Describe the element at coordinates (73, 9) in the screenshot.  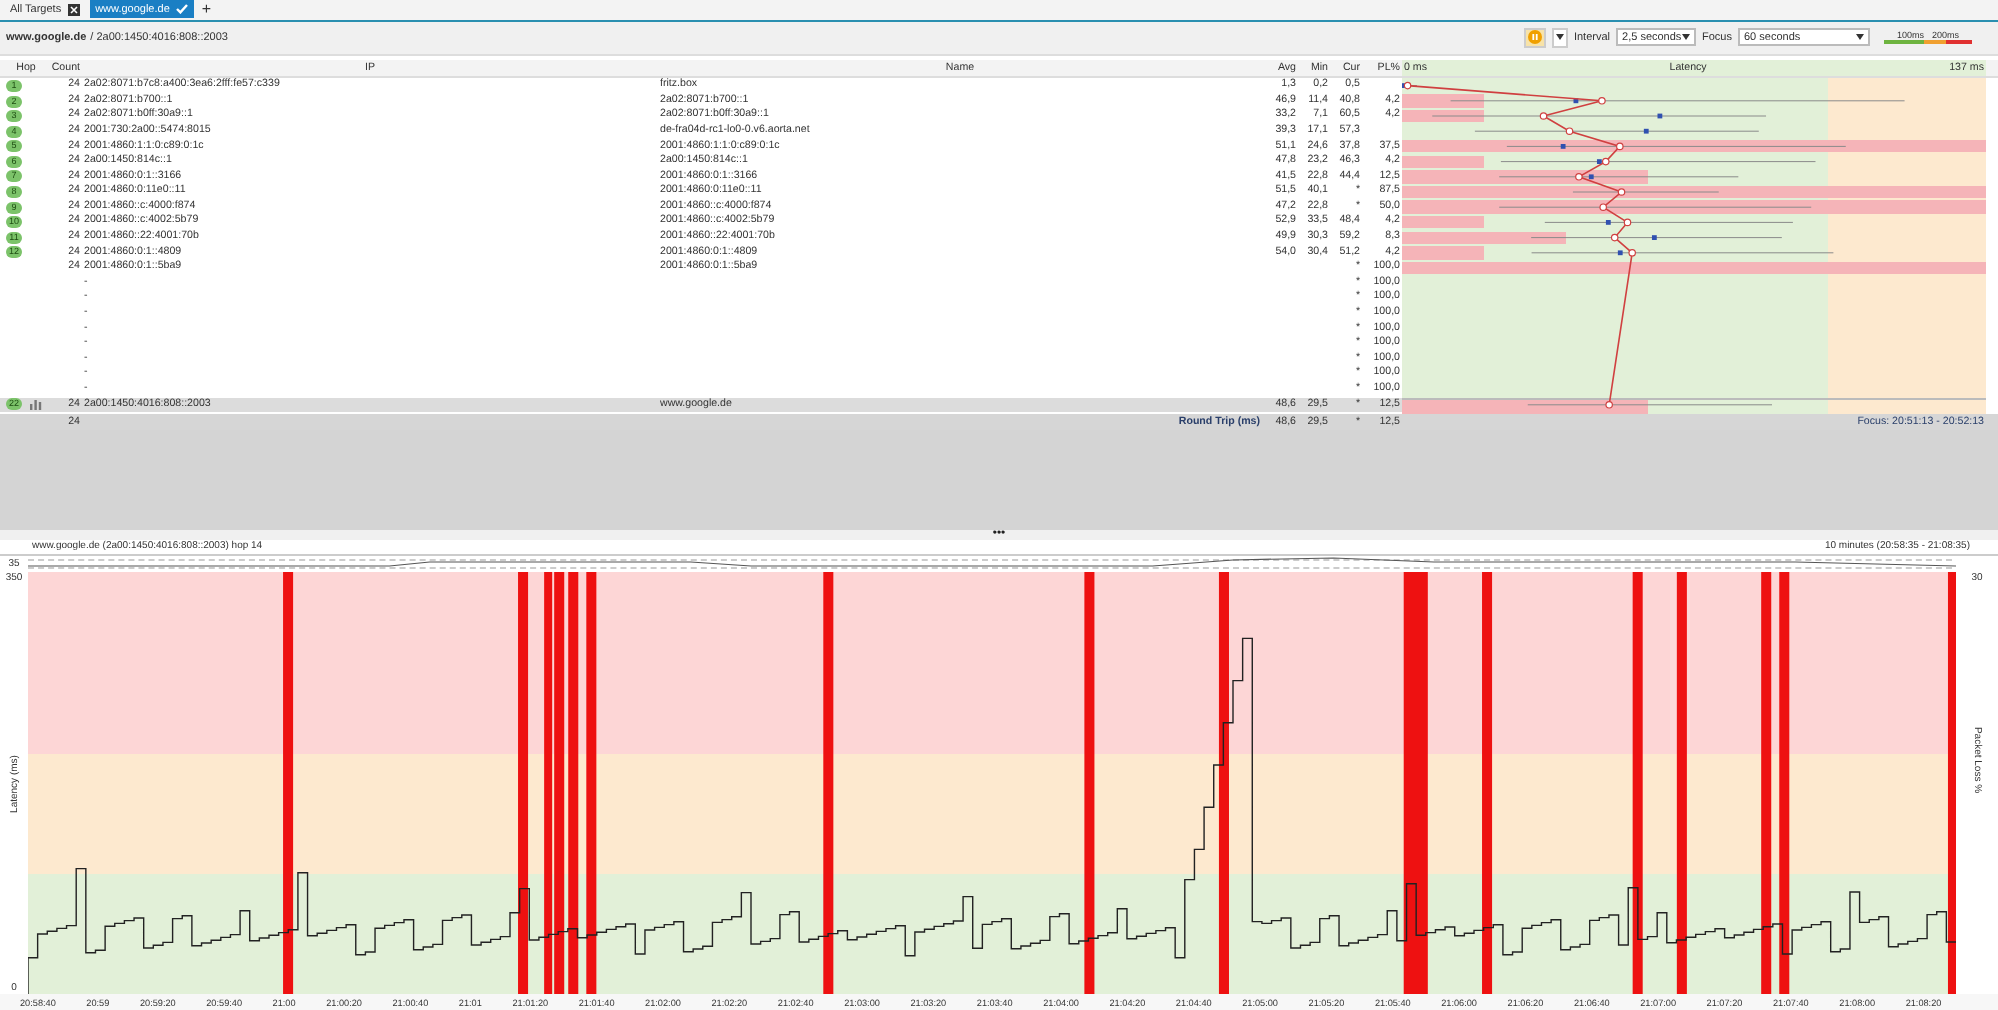
I see `close-icon` at that location.